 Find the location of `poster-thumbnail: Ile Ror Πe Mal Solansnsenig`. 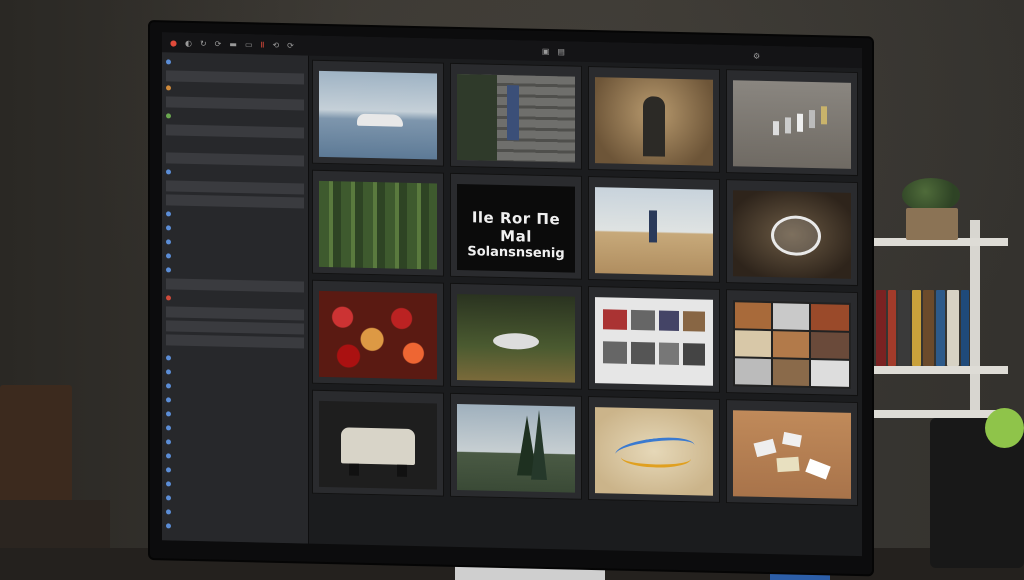

poster-thumbnail: Ile Ror Πe Mal Solansnsenig is located at coordinates (516, 228).